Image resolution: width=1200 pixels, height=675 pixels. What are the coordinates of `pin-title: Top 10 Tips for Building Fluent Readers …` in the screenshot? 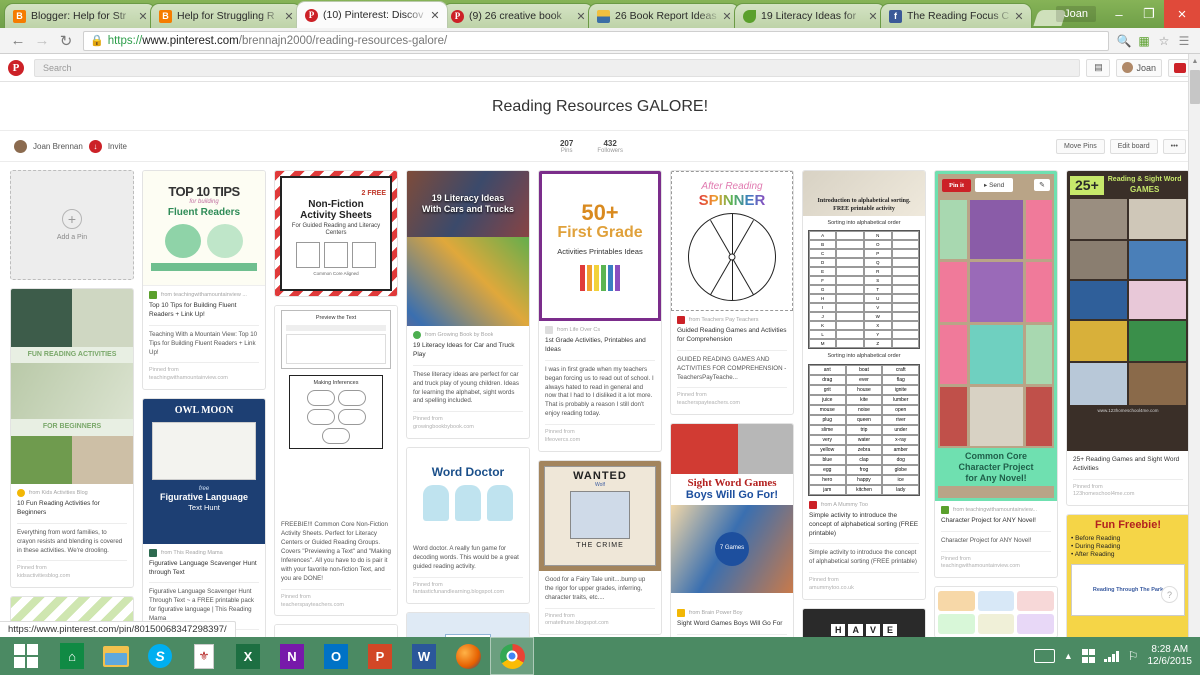 It's located at (204, 311).